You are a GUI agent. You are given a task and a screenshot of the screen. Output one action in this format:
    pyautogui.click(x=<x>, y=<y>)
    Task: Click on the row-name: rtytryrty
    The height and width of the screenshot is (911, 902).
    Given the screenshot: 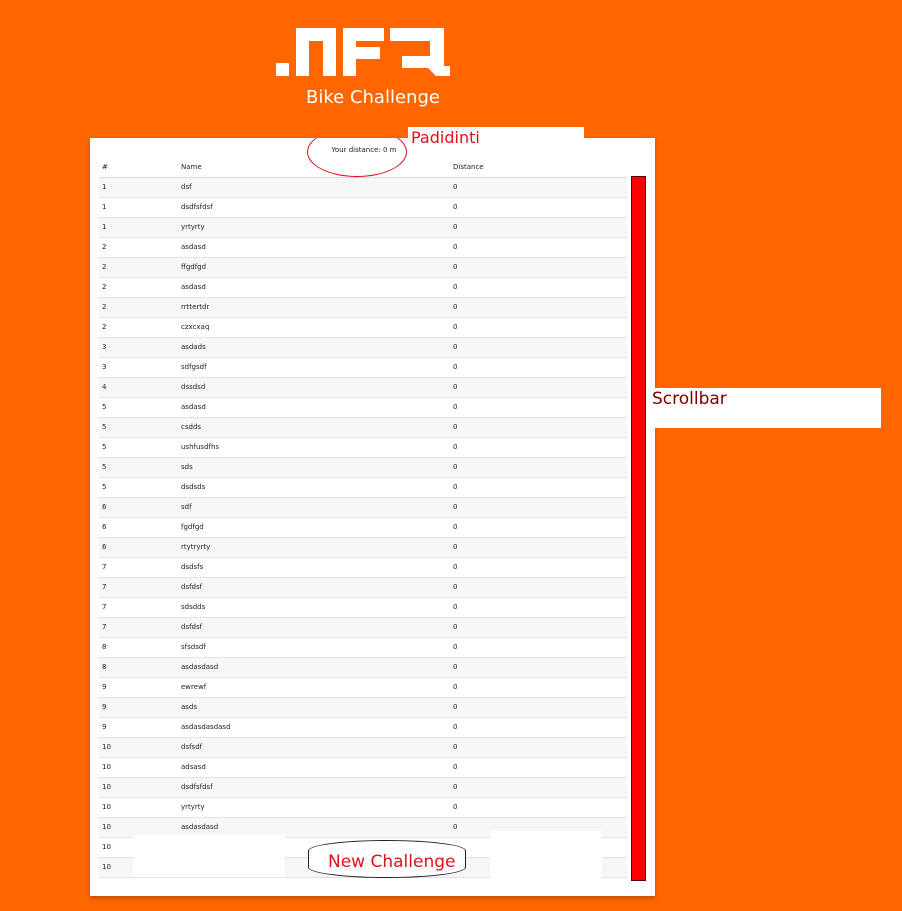 What is the action you would take?
    pyautogui.click(x=196, y=547)
    